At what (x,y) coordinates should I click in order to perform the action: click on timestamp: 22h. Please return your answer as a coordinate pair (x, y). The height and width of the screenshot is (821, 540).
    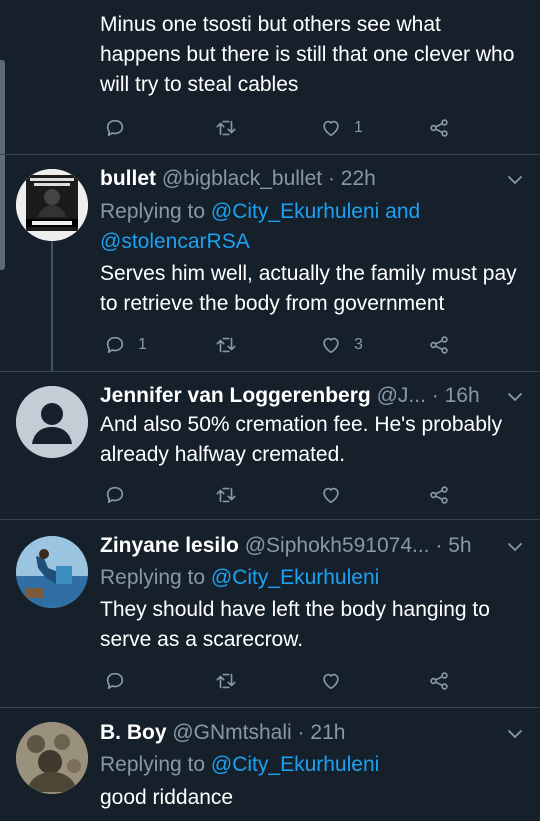
    Looking at the image, I should click on (358, 178).